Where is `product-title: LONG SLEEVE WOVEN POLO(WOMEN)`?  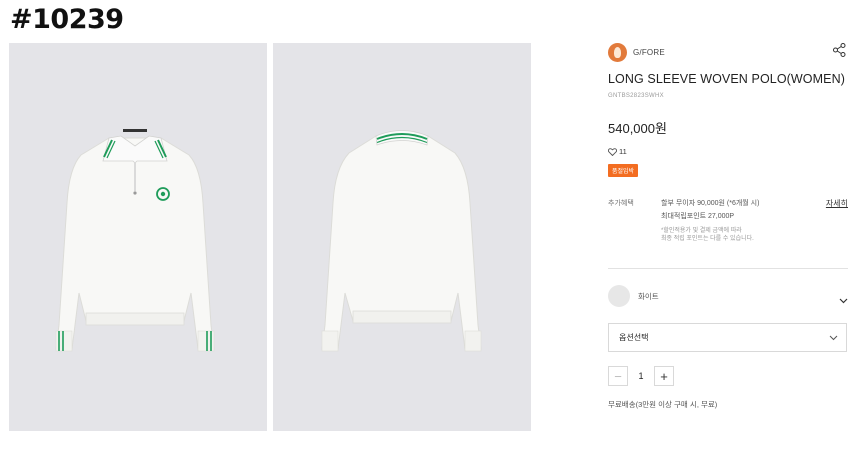
product-title: LONG SLEEVE WOVEN POLO(WOMEN) is located at coordinates (726, 79).